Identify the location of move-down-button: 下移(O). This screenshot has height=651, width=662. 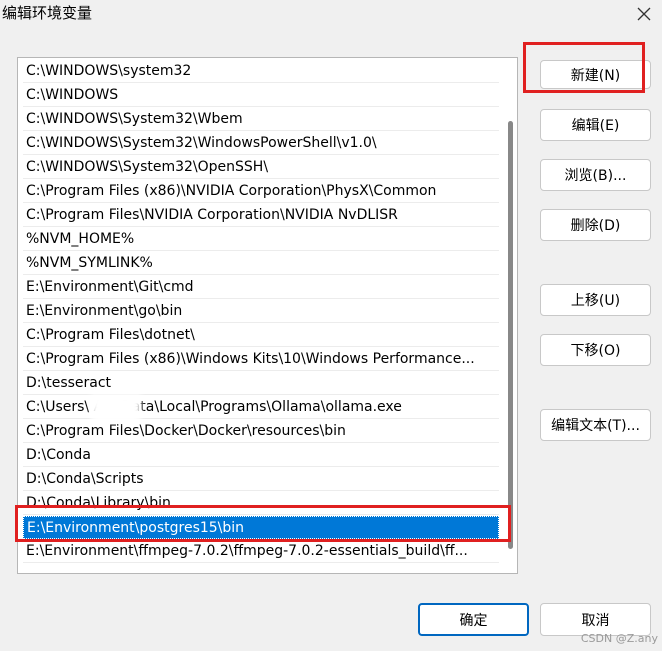
(595, 350).